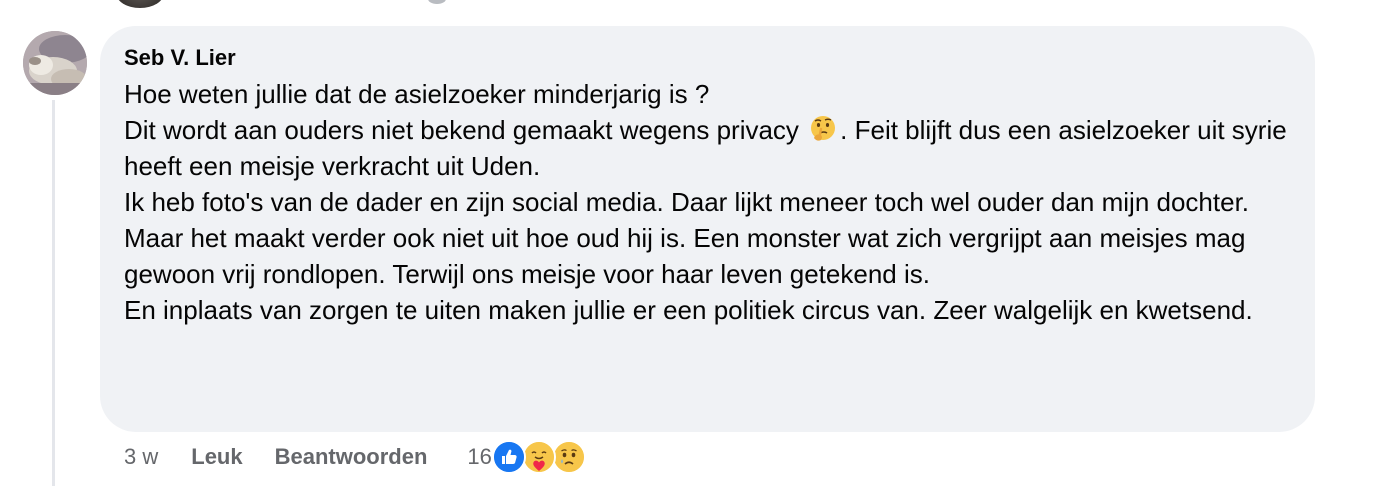 This screenshot has height=486, width=1388. Describe the element at coordinates (53, 293) in the screenshot. I see `reply-thread-line` at that location.